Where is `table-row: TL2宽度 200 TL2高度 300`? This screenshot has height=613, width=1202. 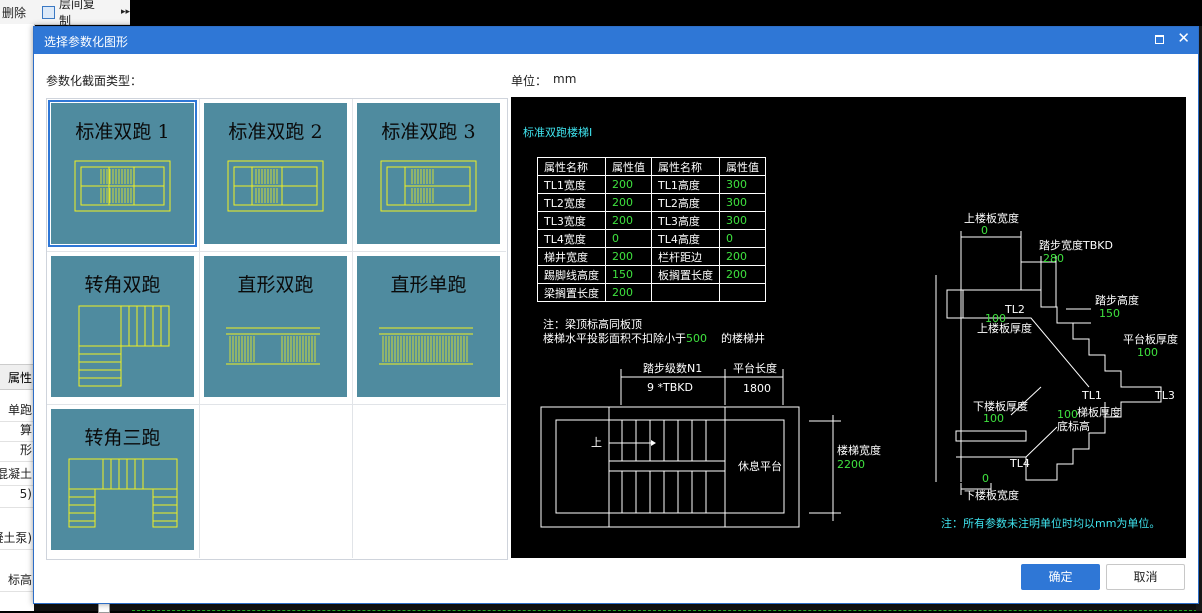
table-row: TL2宽度 200 TL2高度 300 is located at coordinates (651, 202).